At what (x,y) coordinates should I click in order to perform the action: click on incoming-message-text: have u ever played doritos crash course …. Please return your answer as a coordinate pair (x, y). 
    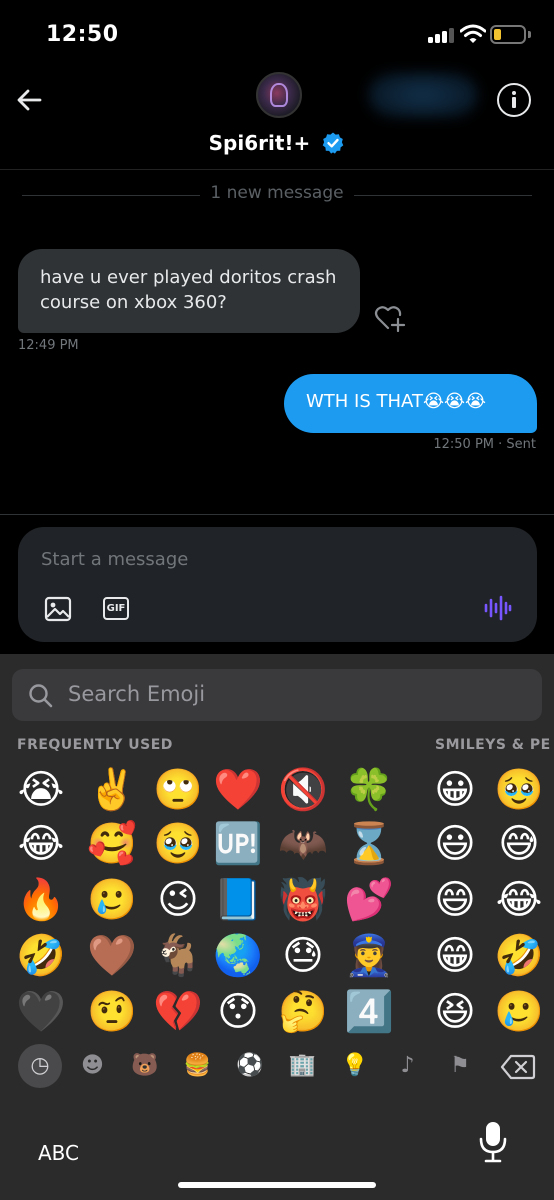
    Looking at the image, I should click on (188, 290).